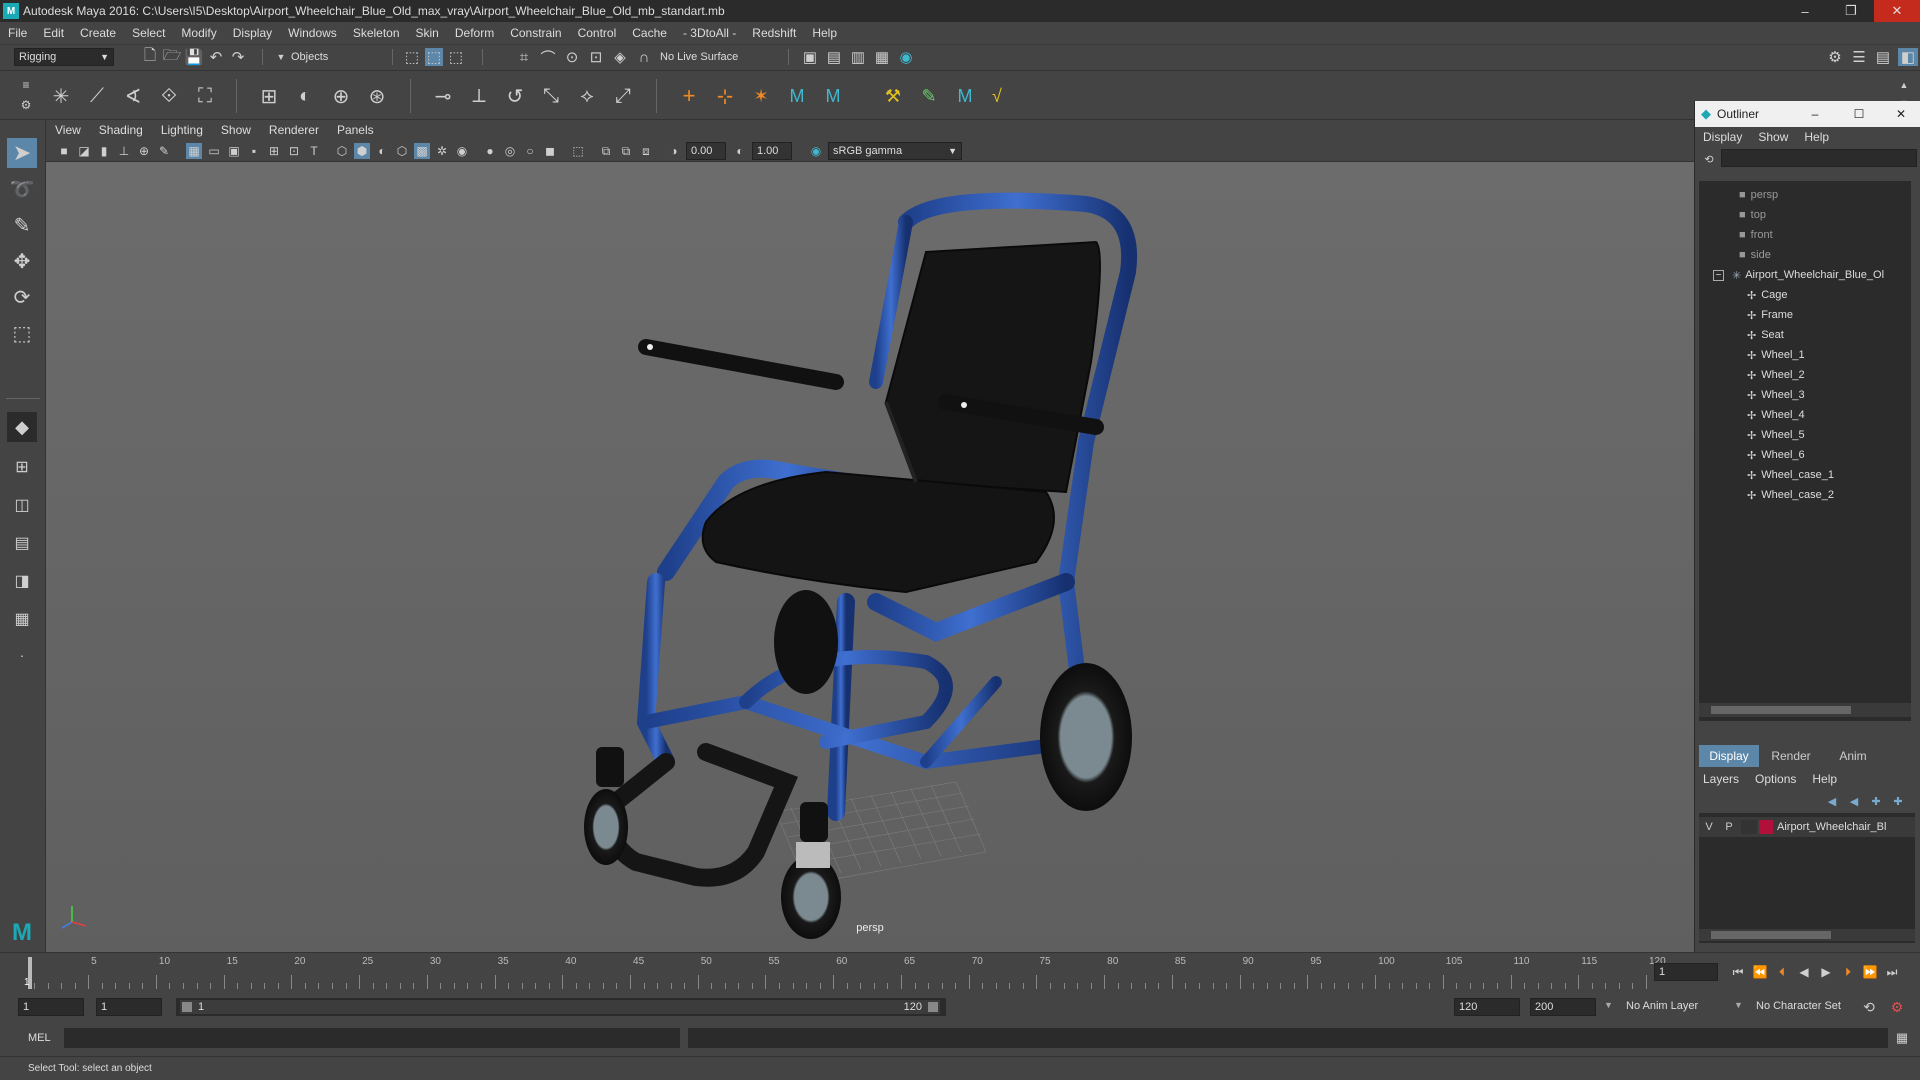  Describe the element at coordinates (833, 96) in the screenshot. I see `hik-control-icon: M` at that location.